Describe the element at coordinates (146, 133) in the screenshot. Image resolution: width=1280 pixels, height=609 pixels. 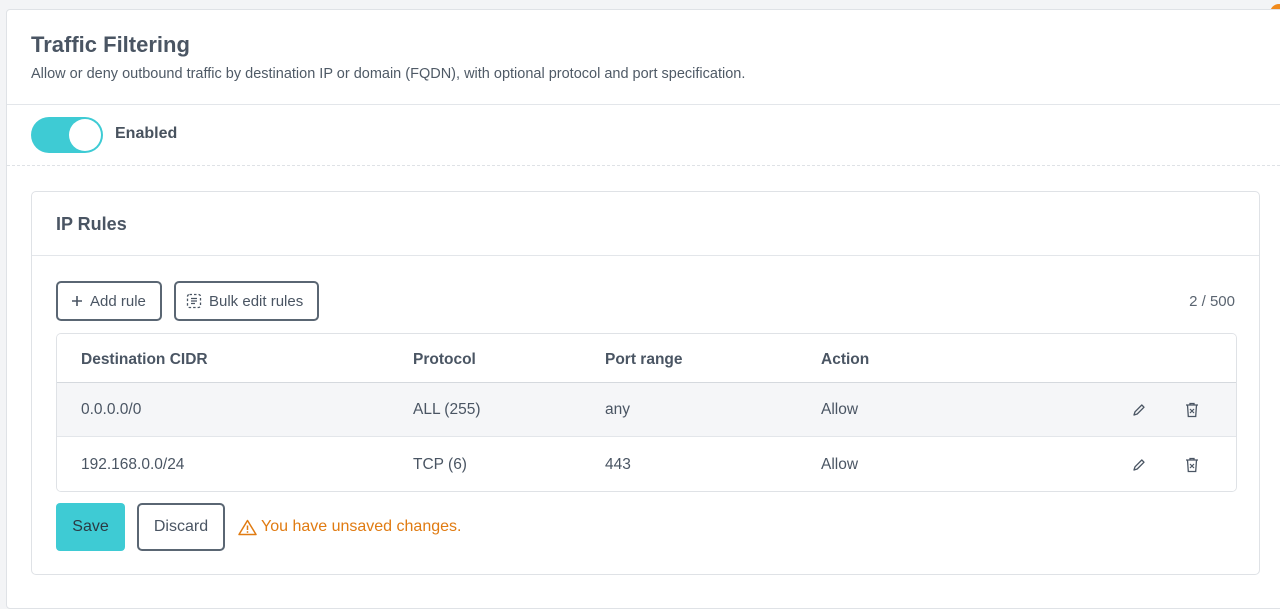
I see `toggle-label: Enabled` at that location.